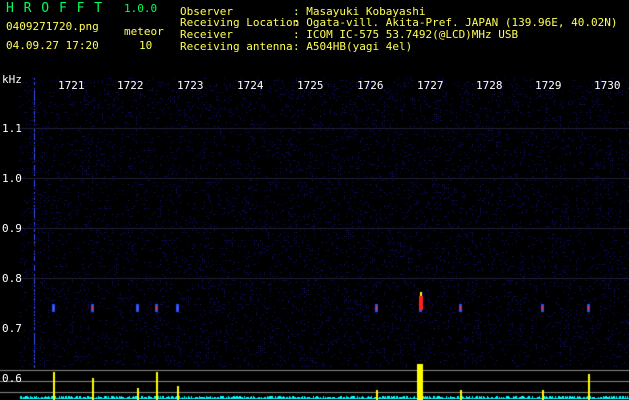 The width and height of the screenshot is (629, 400). What do you see at coordinates (52, 26) in the screenshot?
I see `file-name: 0409271720.png` at bounding box center [52, 26].